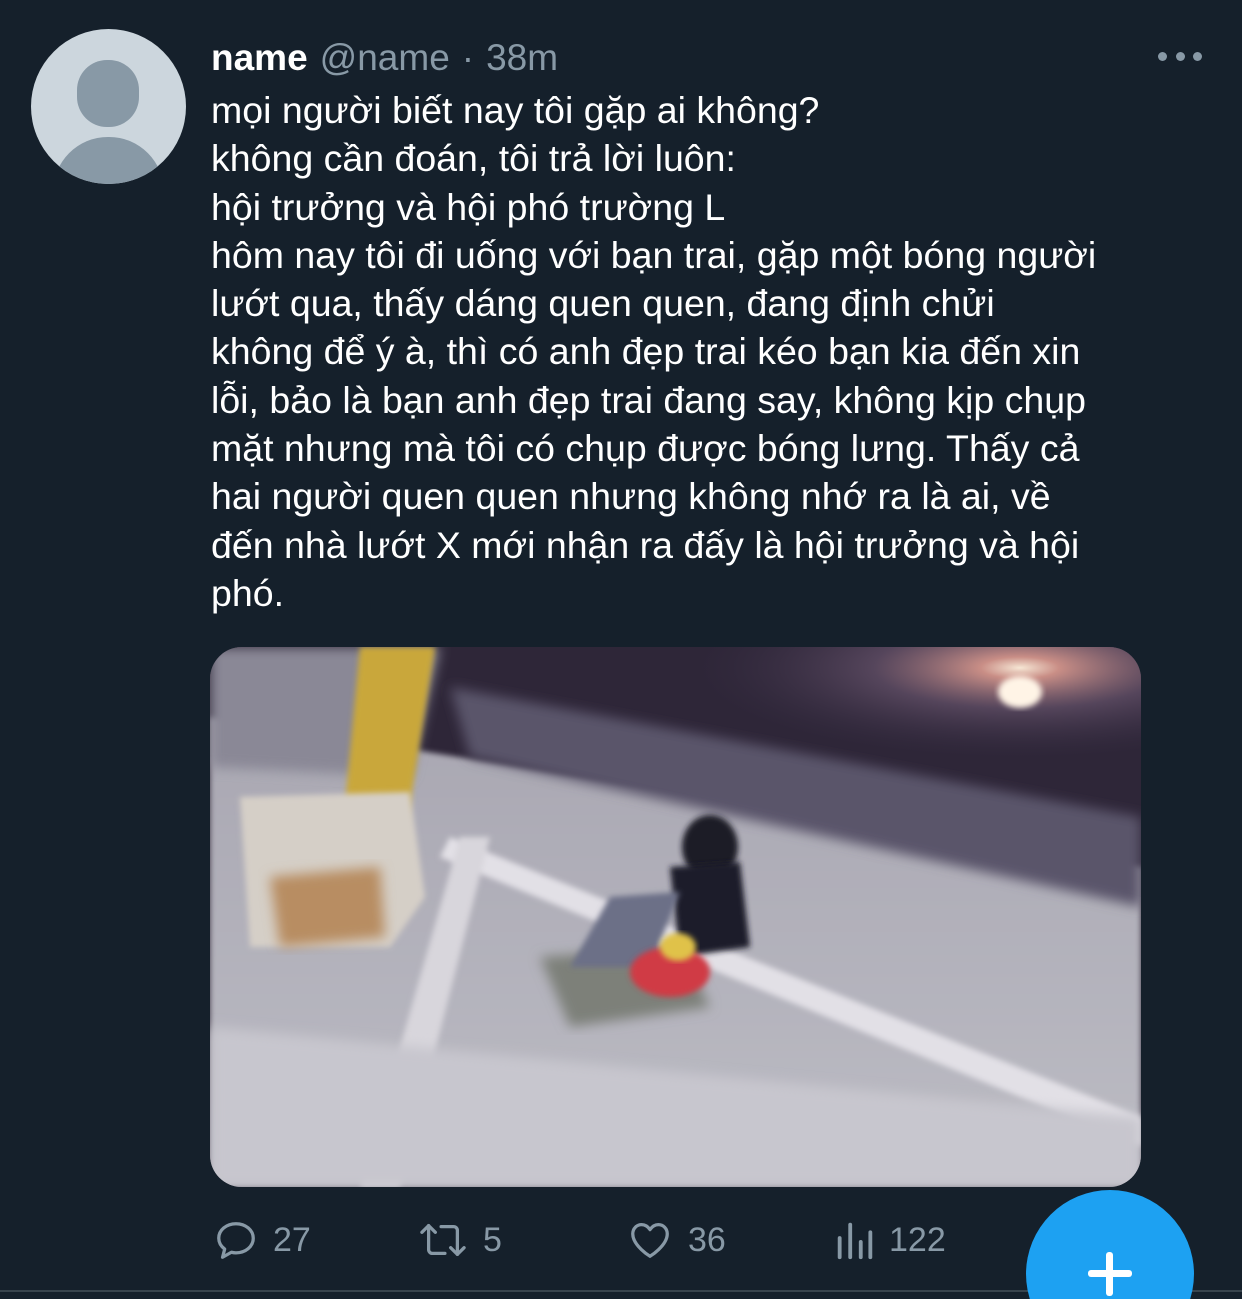  I want to click on reply-count: 27, so click(292, 1239).